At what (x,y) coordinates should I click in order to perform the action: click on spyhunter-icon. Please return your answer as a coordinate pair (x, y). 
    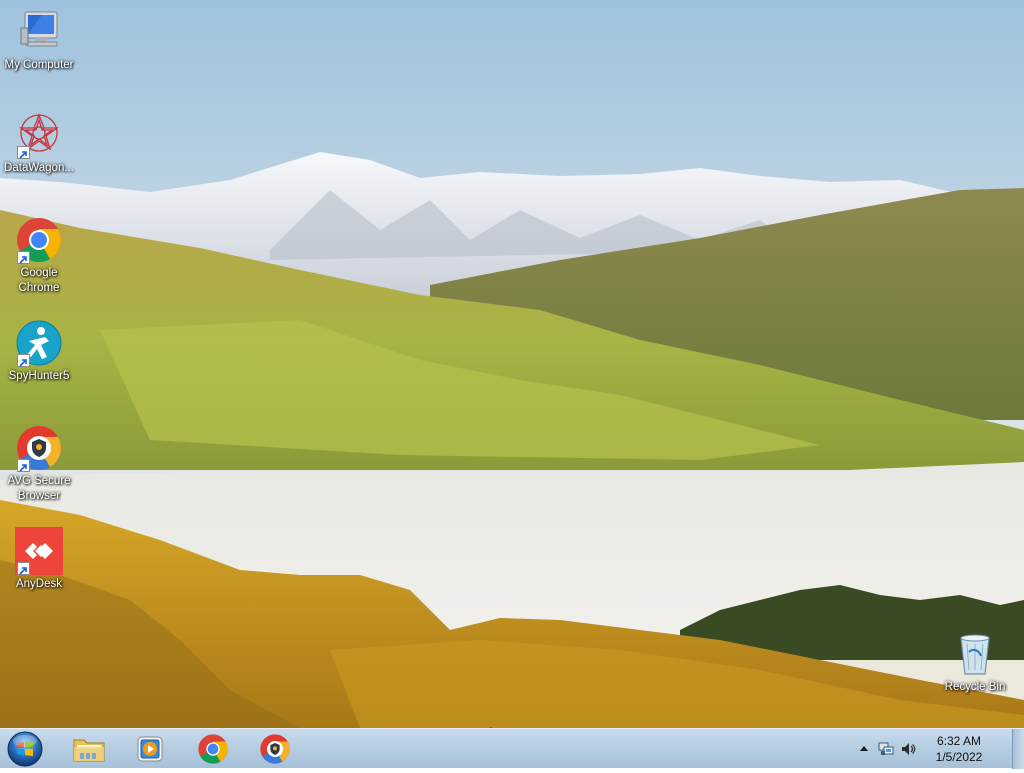
    Looking at the image, I should click on (39, 343).